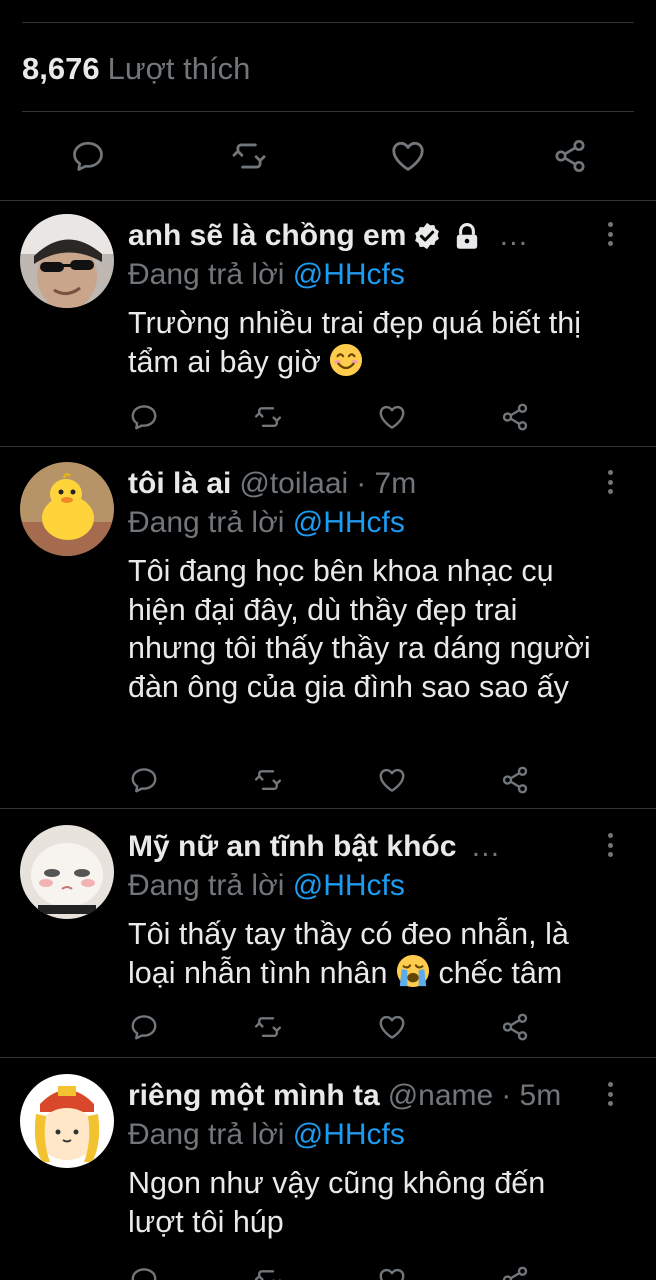  I want to click on timestamp: · 5m, so click(531, 1096).